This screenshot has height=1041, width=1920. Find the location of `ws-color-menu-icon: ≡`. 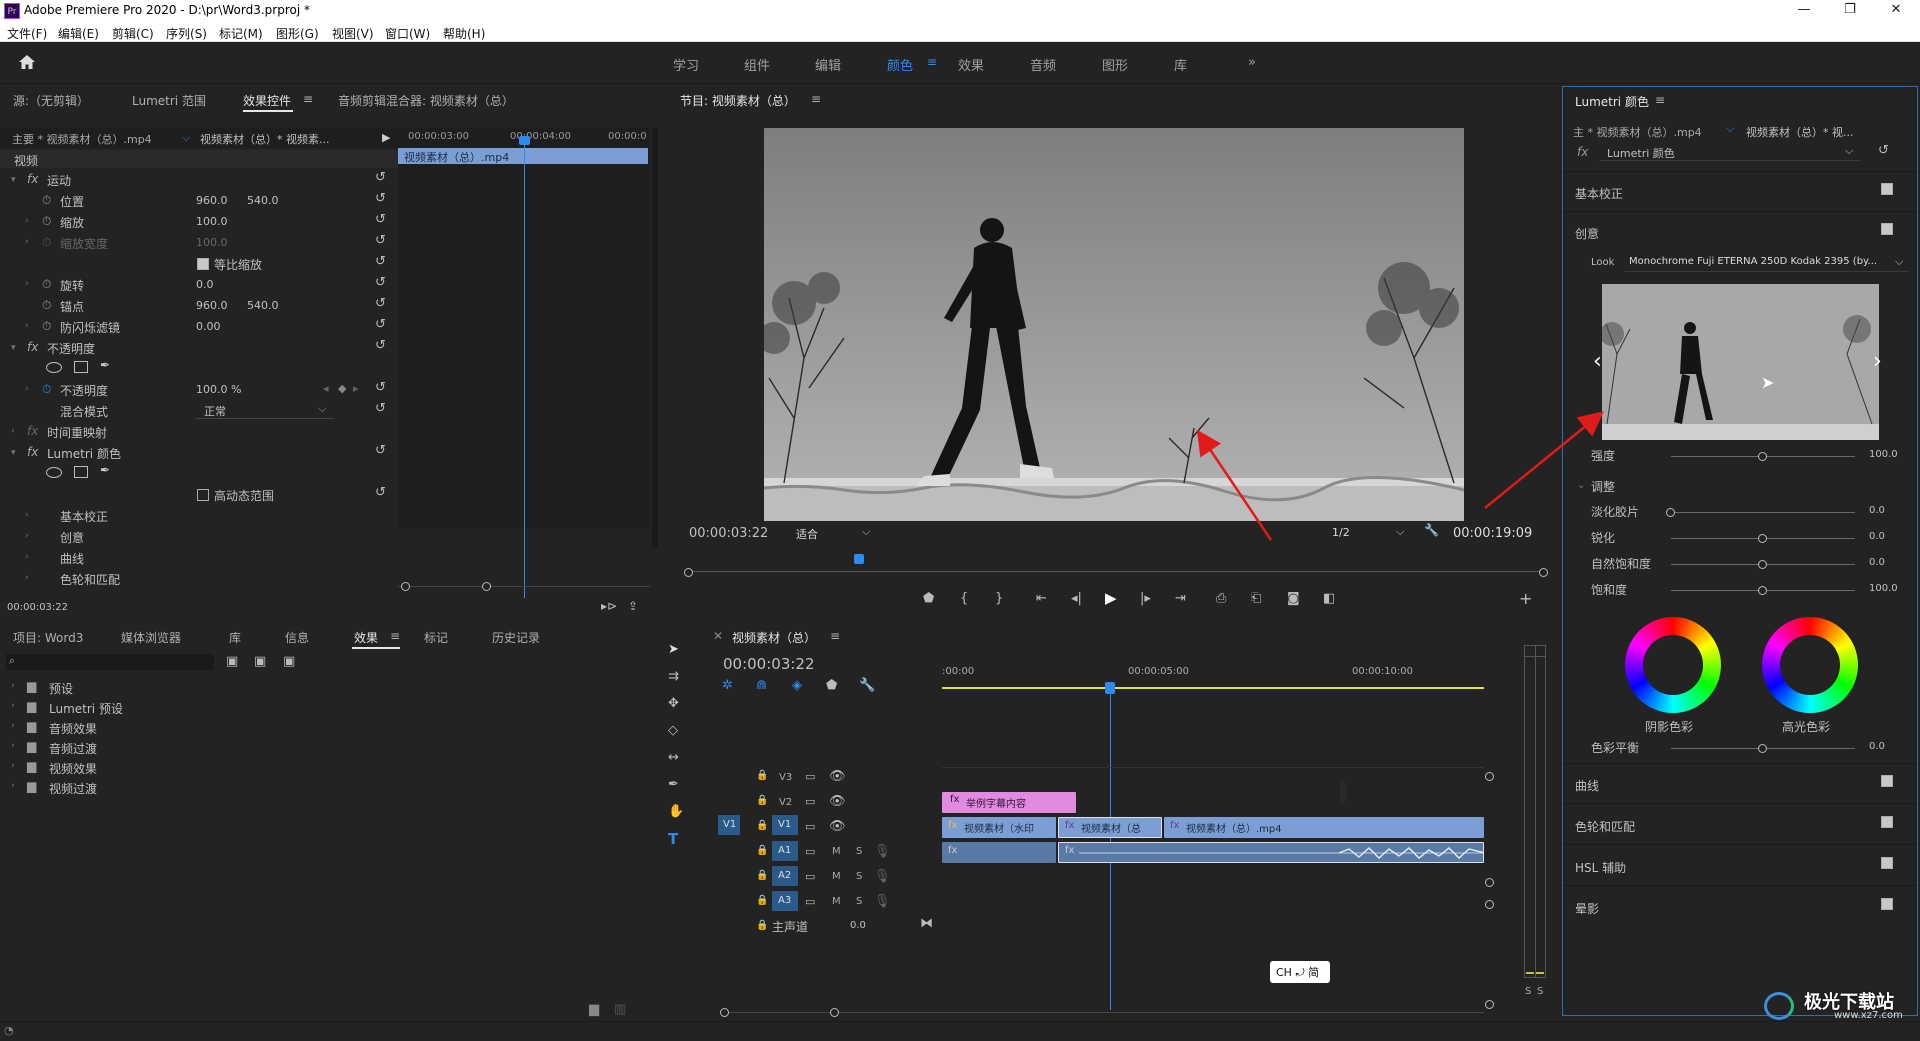

ws-color-menu-icon: ≡ is located at coordinates (932, 62).